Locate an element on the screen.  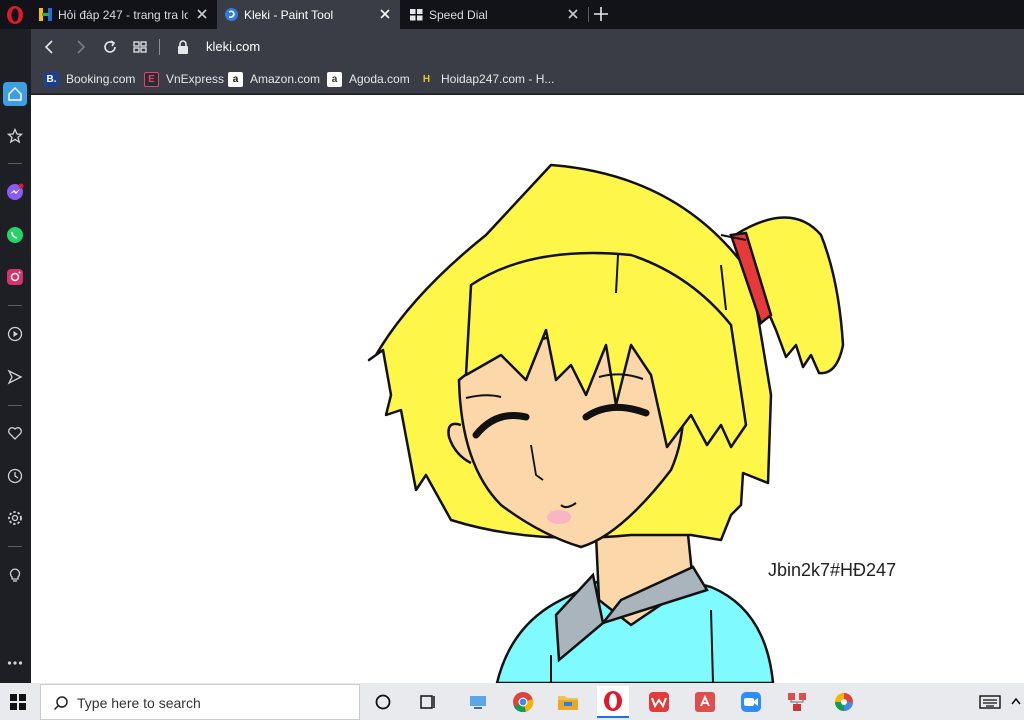
gear-icon is located at coordinates (15, 518).